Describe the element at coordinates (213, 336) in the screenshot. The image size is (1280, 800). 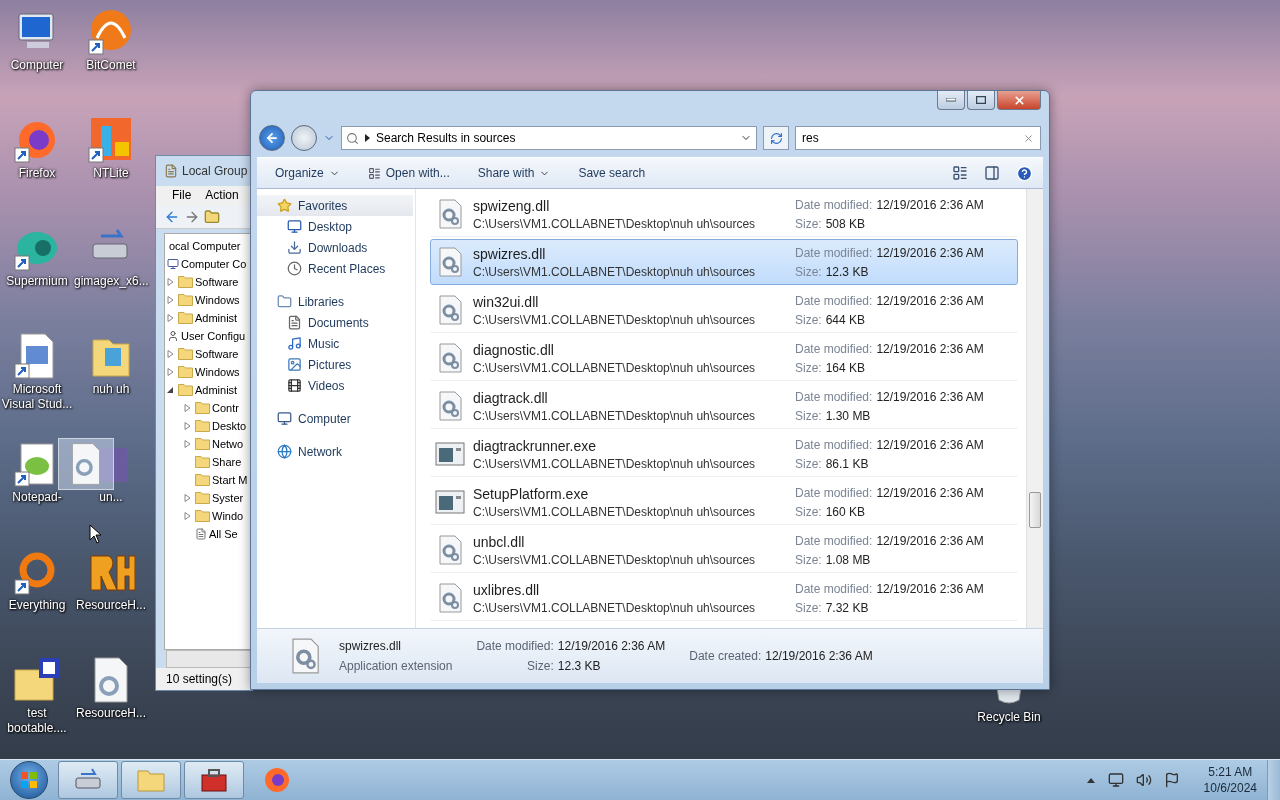
I see `tree-item: User Configu` at that location.